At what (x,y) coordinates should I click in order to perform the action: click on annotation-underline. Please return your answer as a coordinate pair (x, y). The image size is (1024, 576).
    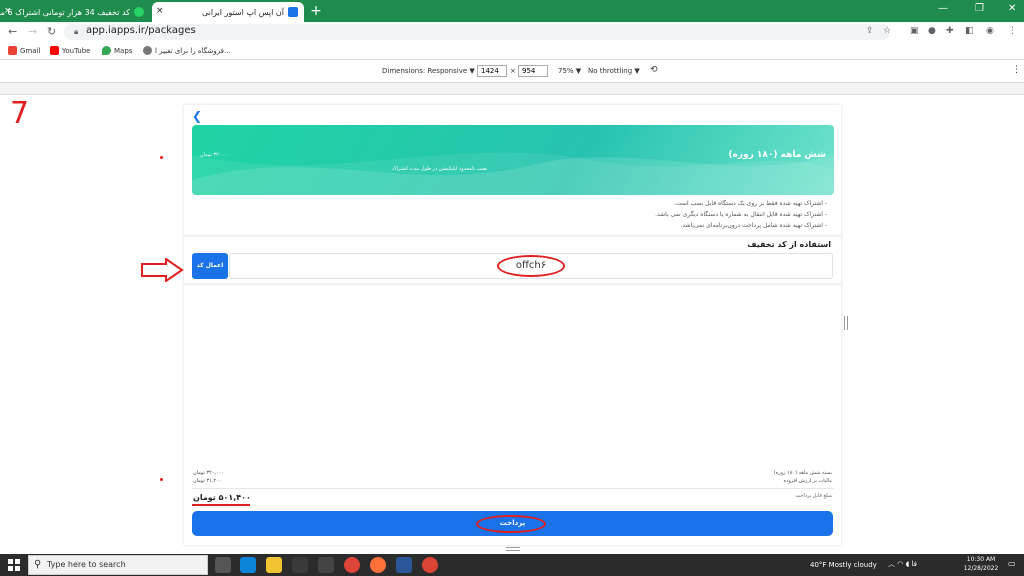
    Looking at the image, I should click on (221, 505).